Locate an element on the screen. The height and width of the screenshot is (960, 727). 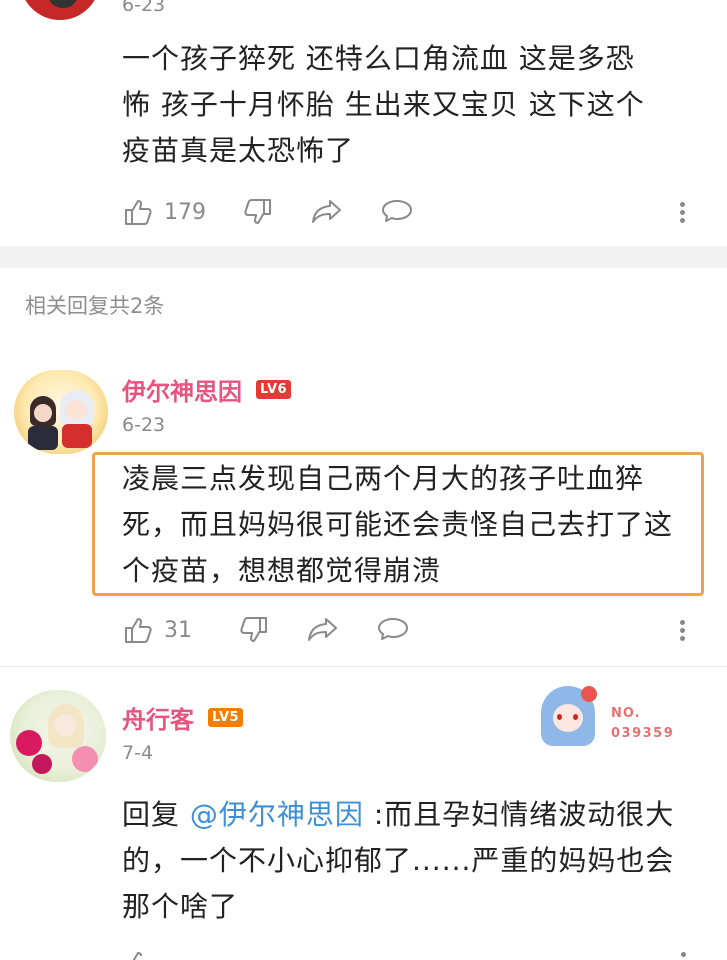
like-count: 179 is located at coordinates (185, 212).